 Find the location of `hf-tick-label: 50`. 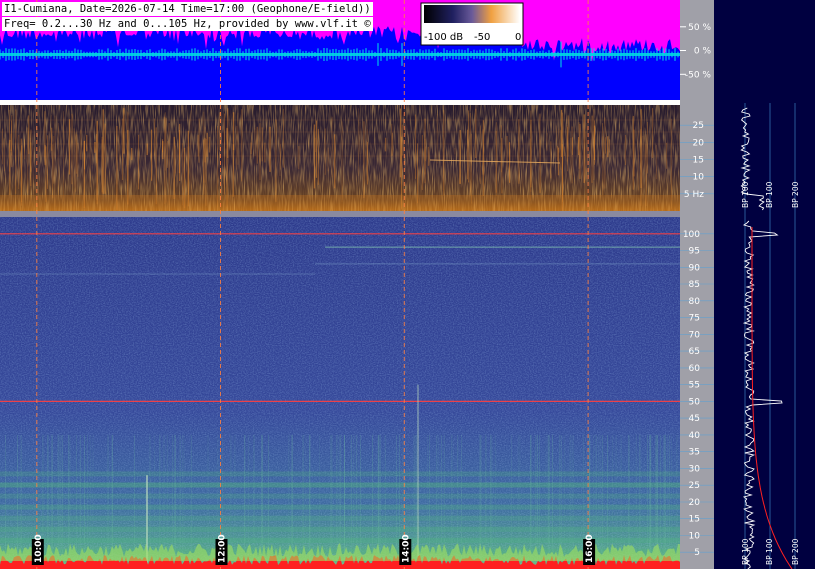

hf-tick-label: 50 is located at coordinates (695, 402).